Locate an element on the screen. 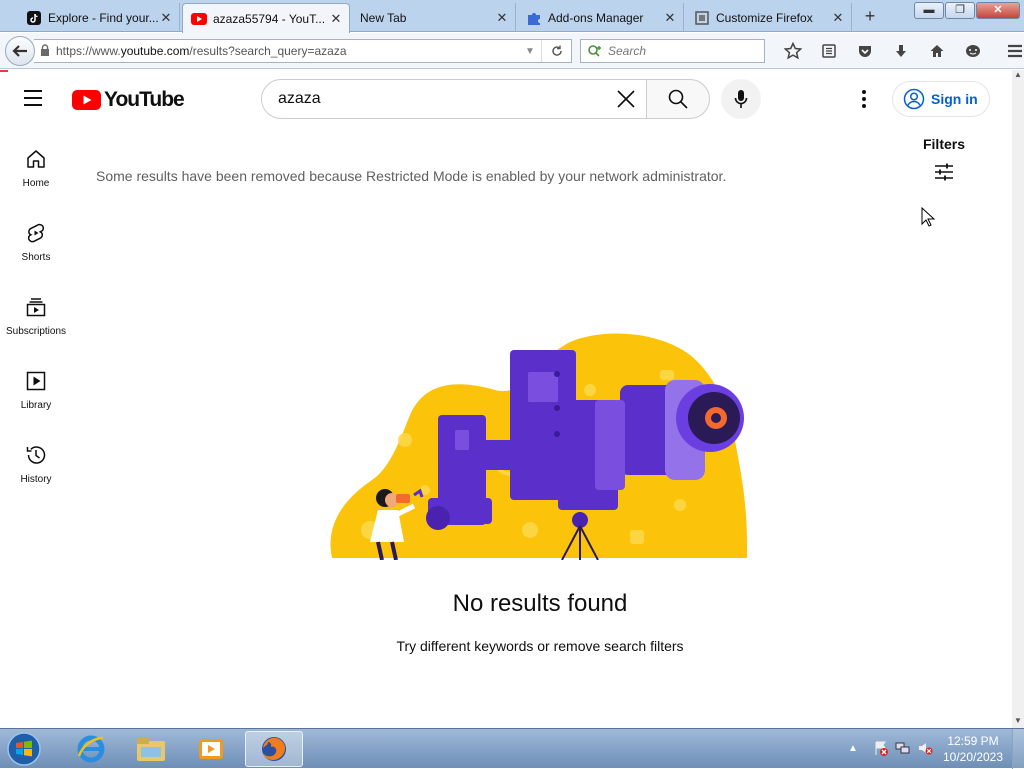 The image size is (1024, 769). toolbar-icons is located at coordinates (899, 51).